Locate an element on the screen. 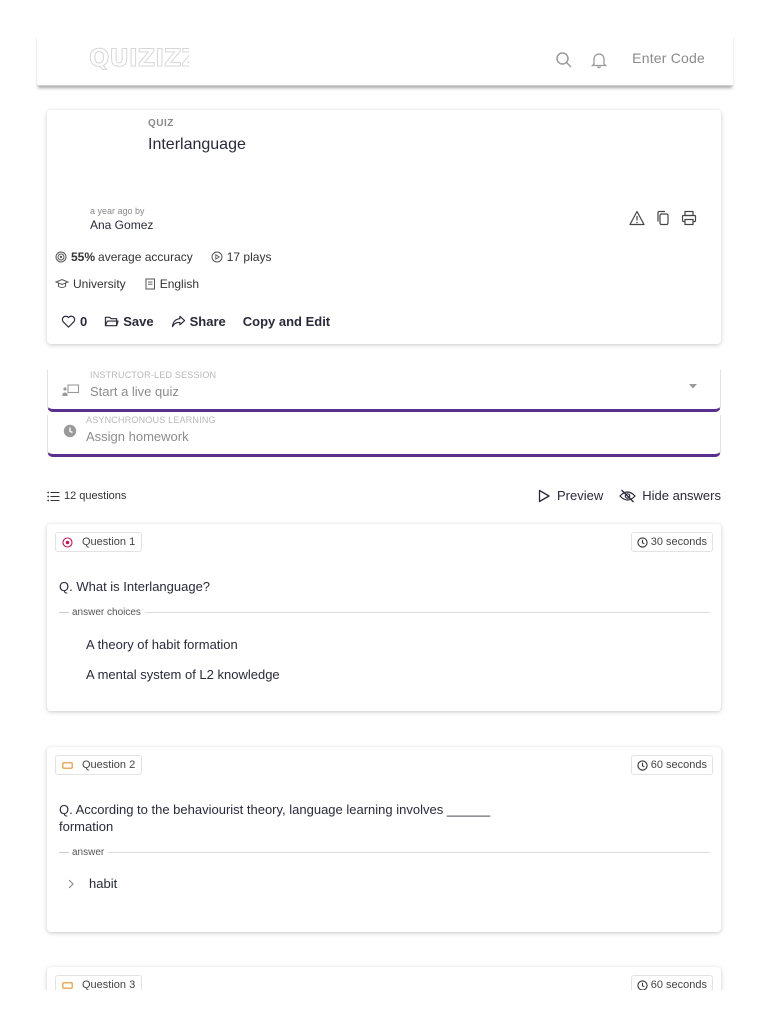  accuracy-stat: 55% average accuracy is located at coordinates (124, 257).